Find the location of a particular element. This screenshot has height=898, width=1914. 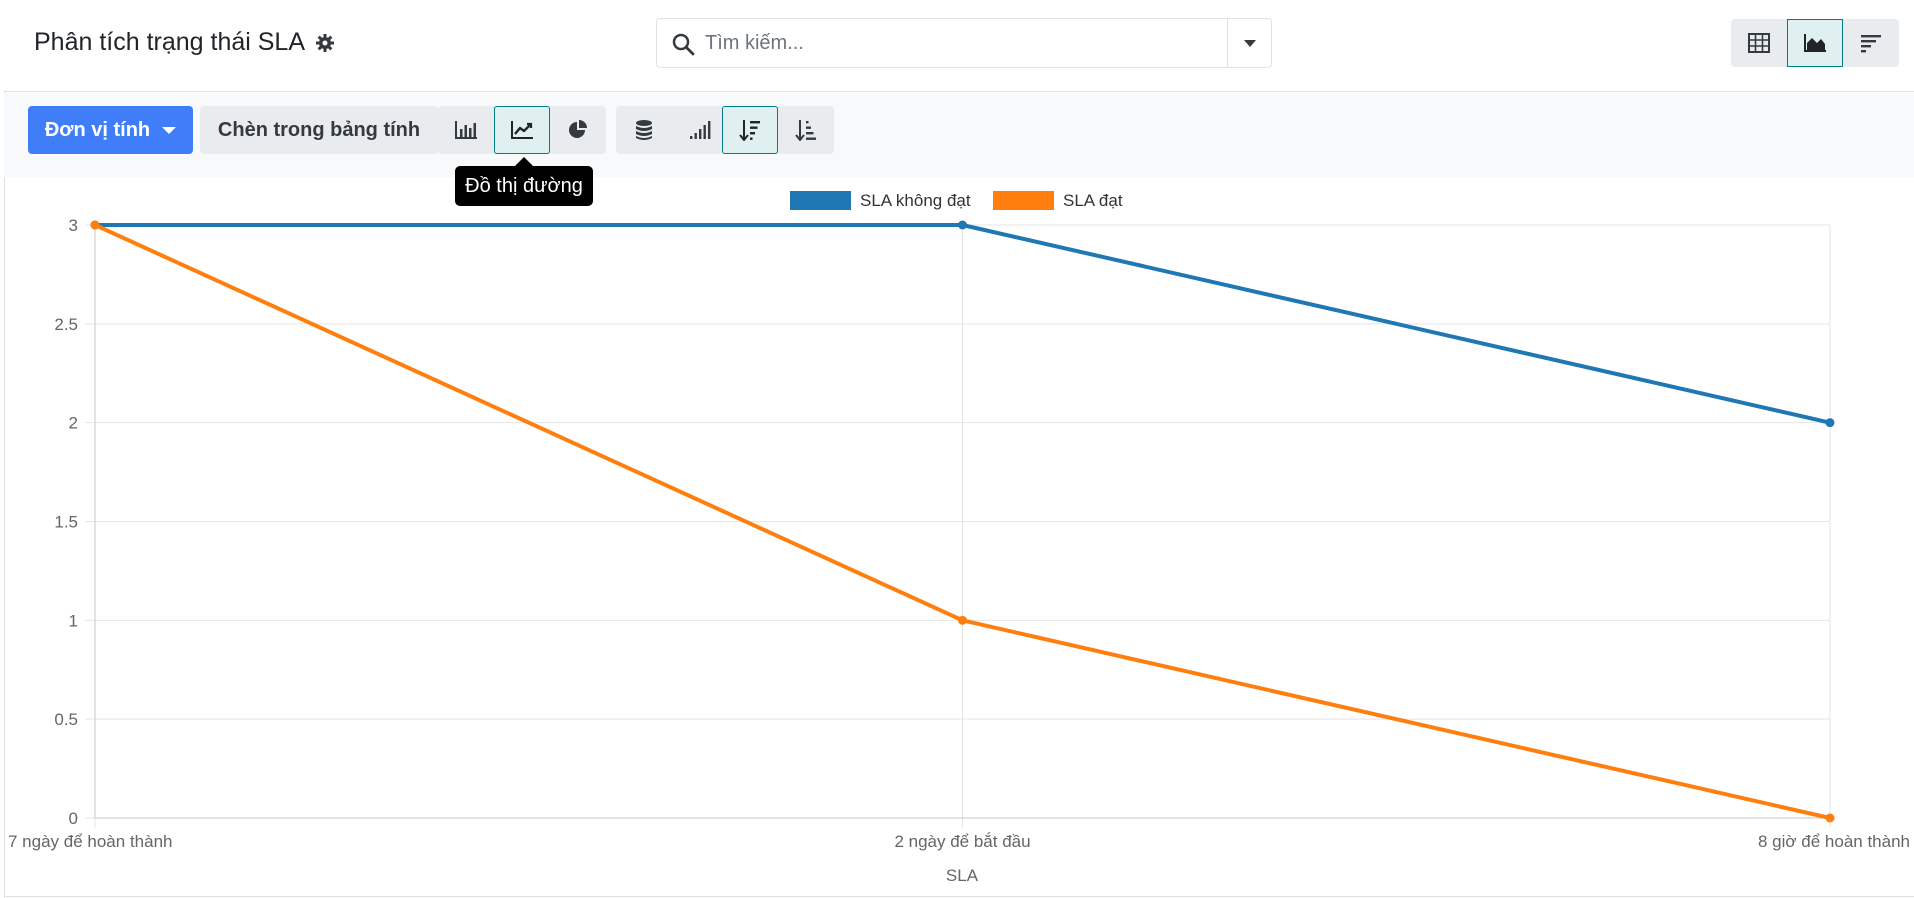

title-area: Phân tích trạng thái SLA is located at coordinates (184, 42).